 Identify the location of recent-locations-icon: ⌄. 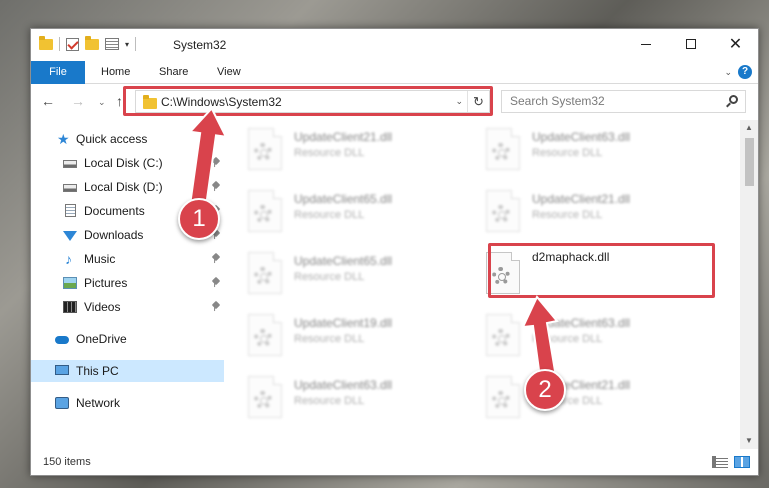
(102, 102).